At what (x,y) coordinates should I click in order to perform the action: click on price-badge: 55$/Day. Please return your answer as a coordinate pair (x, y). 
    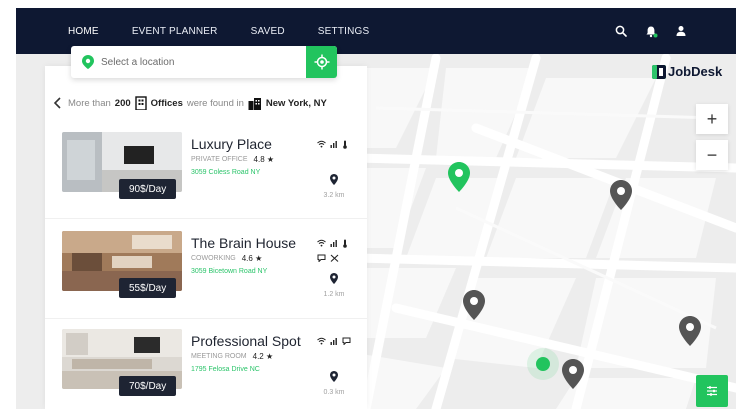
    Looking at the image, I should click on (148, 288).